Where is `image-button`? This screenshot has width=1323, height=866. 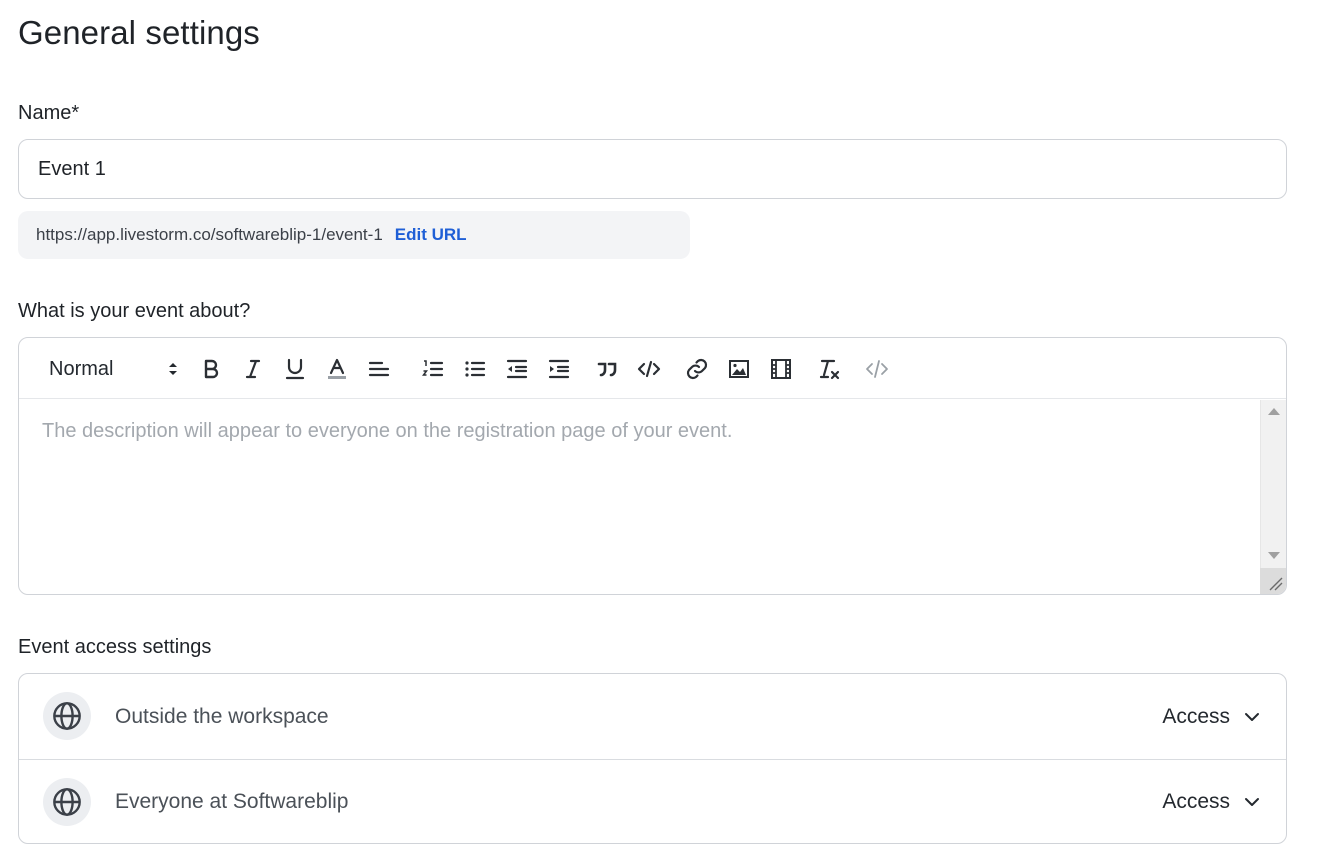 image-button is located at coordinates (739, 369).